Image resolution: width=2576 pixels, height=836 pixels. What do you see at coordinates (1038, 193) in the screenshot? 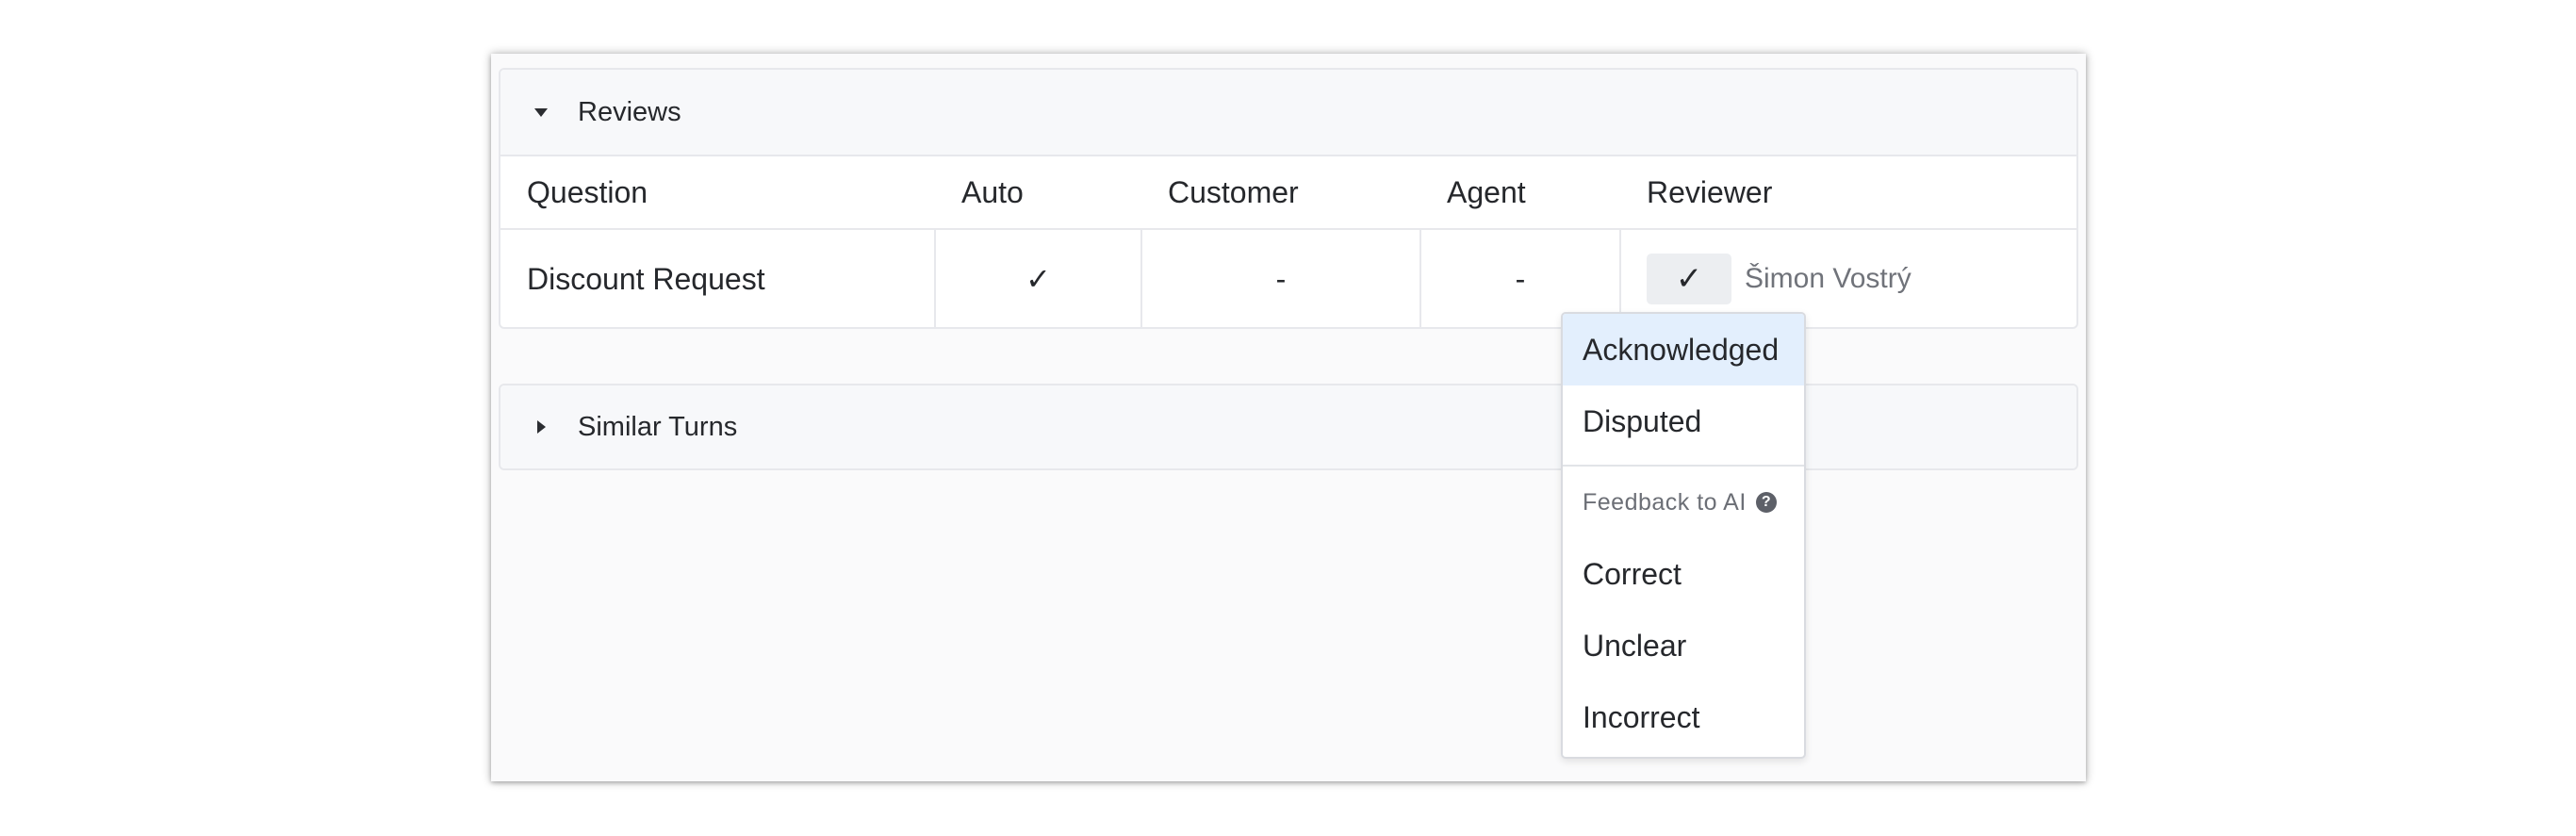
I see `column-header-auto: Auto` at bounding box center [1038, 193].